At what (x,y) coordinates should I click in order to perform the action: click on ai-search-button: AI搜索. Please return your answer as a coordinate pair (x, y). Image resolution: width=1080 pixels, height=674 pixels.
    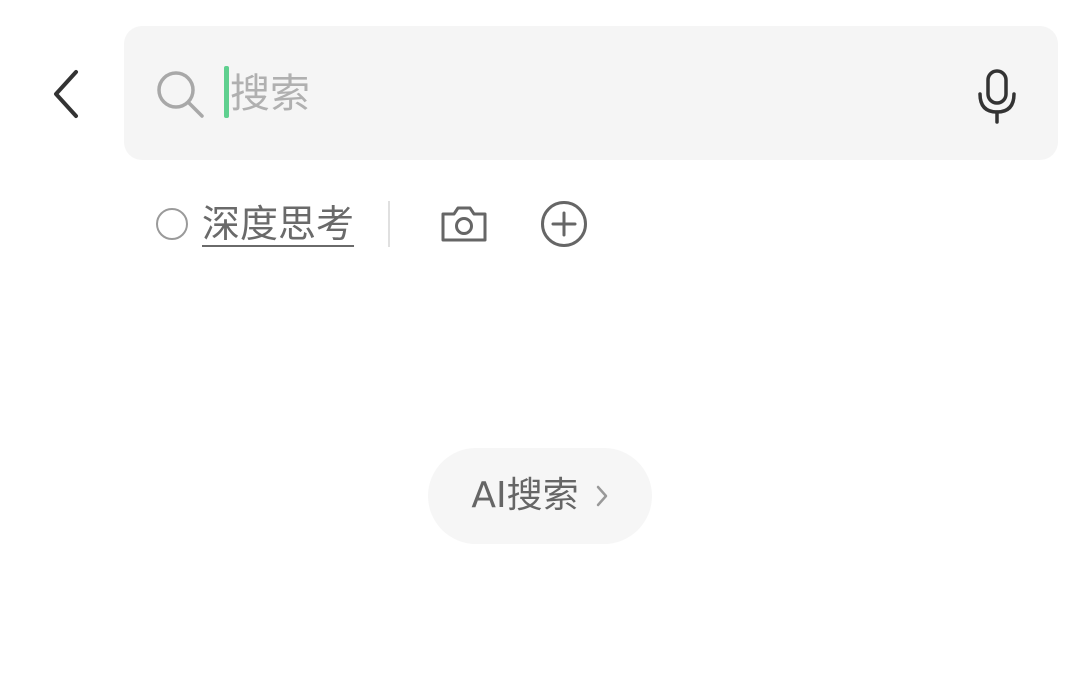
    Looking at the image, I should click on (540, 496).